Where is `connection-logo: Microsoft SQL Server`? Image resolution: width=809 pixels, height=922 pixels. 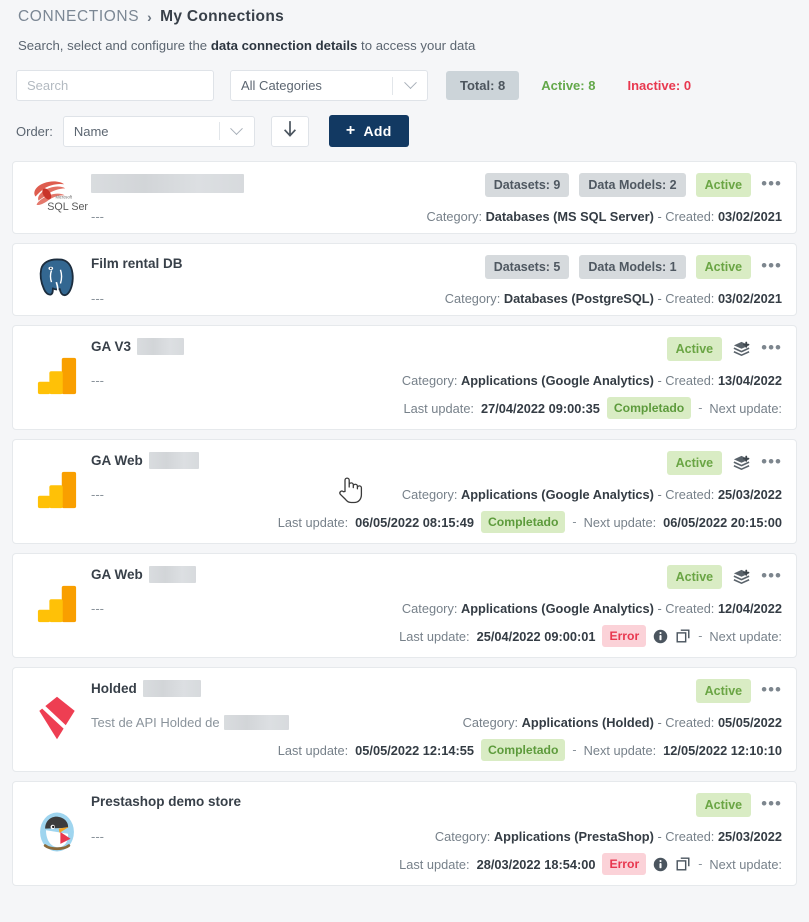
connection-logo: Microsoft SQL Server is located at coordinates (63, 197).